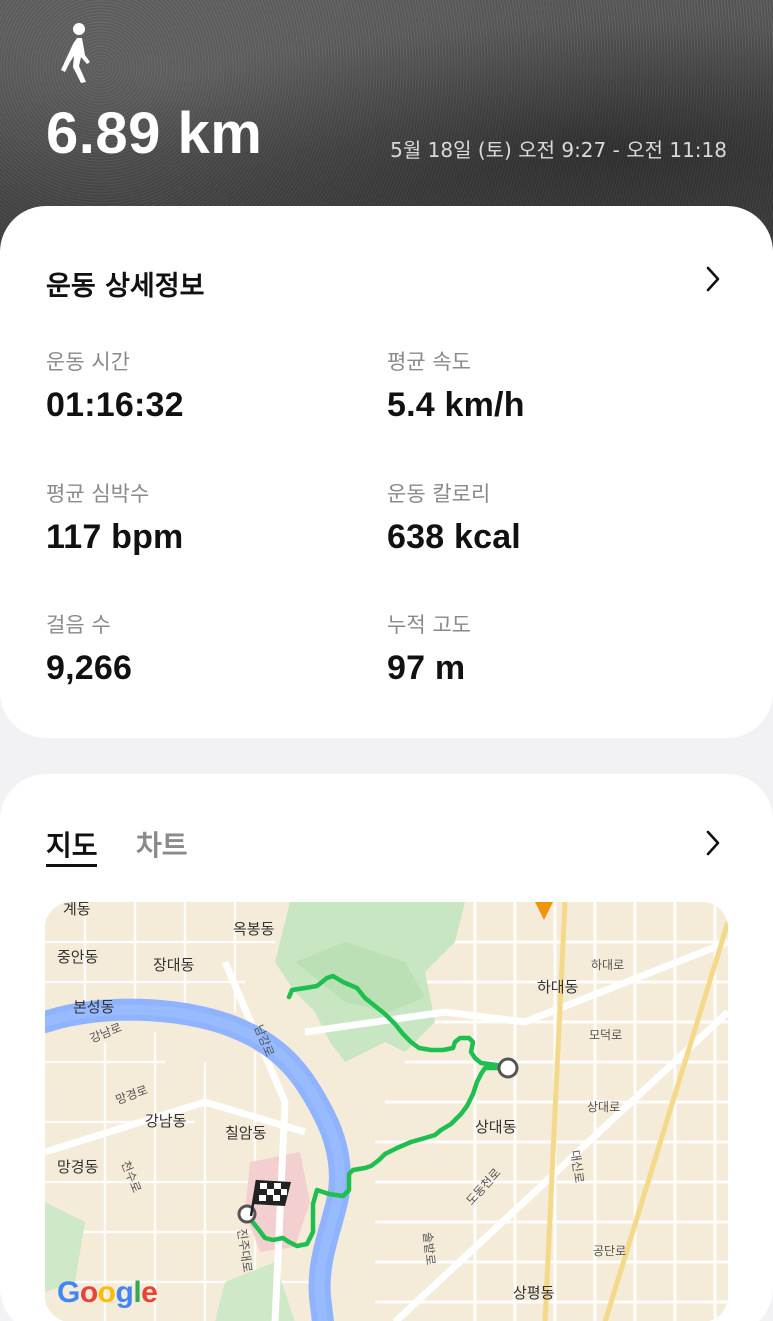  Describe the element at coordinates (88, 362) in the screenshot. I see `stat-label: 운동 시간` at that location.